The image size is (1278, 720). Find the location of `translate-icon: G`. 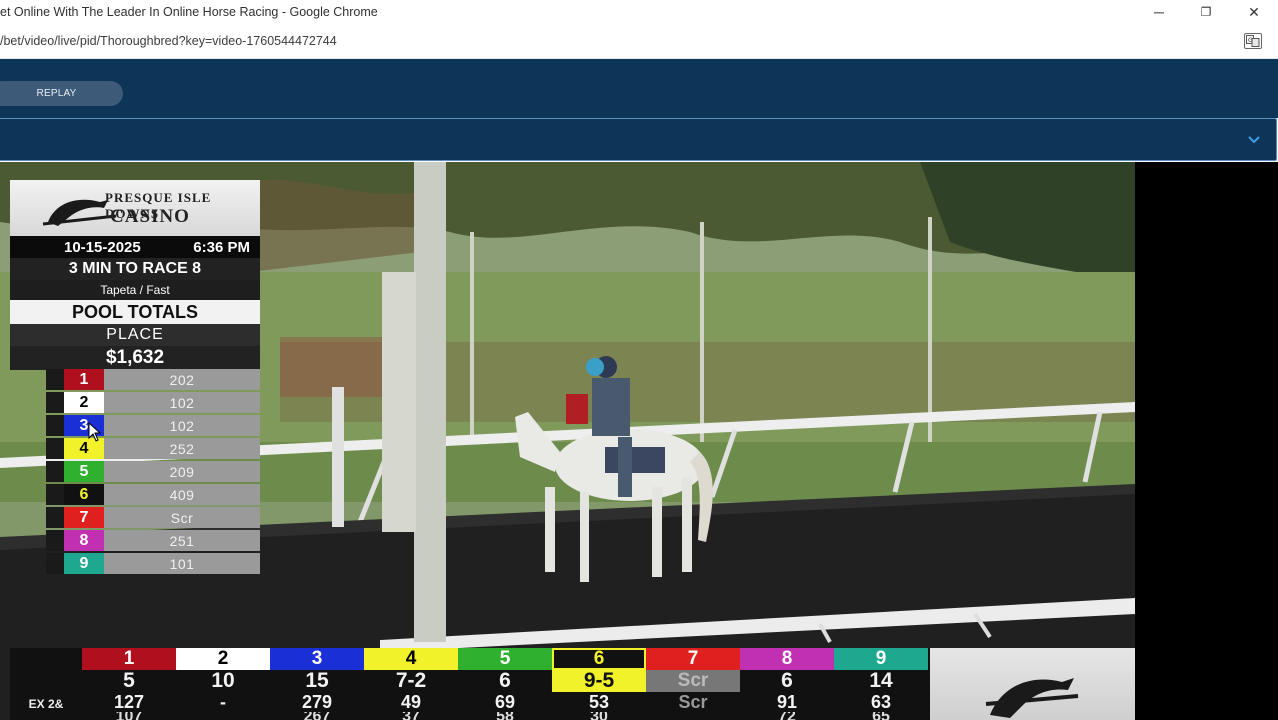

translate-icon: G is located at coordinates (1253, 41).